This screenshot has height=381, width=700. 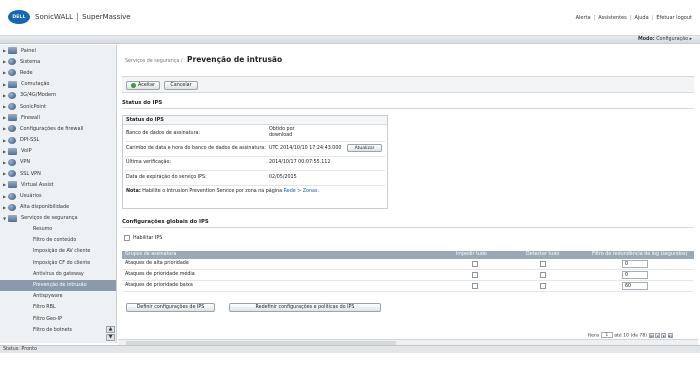 I want to click on sidebar-item: ▶ Configurações de firewall, so click(x=58, y=128).